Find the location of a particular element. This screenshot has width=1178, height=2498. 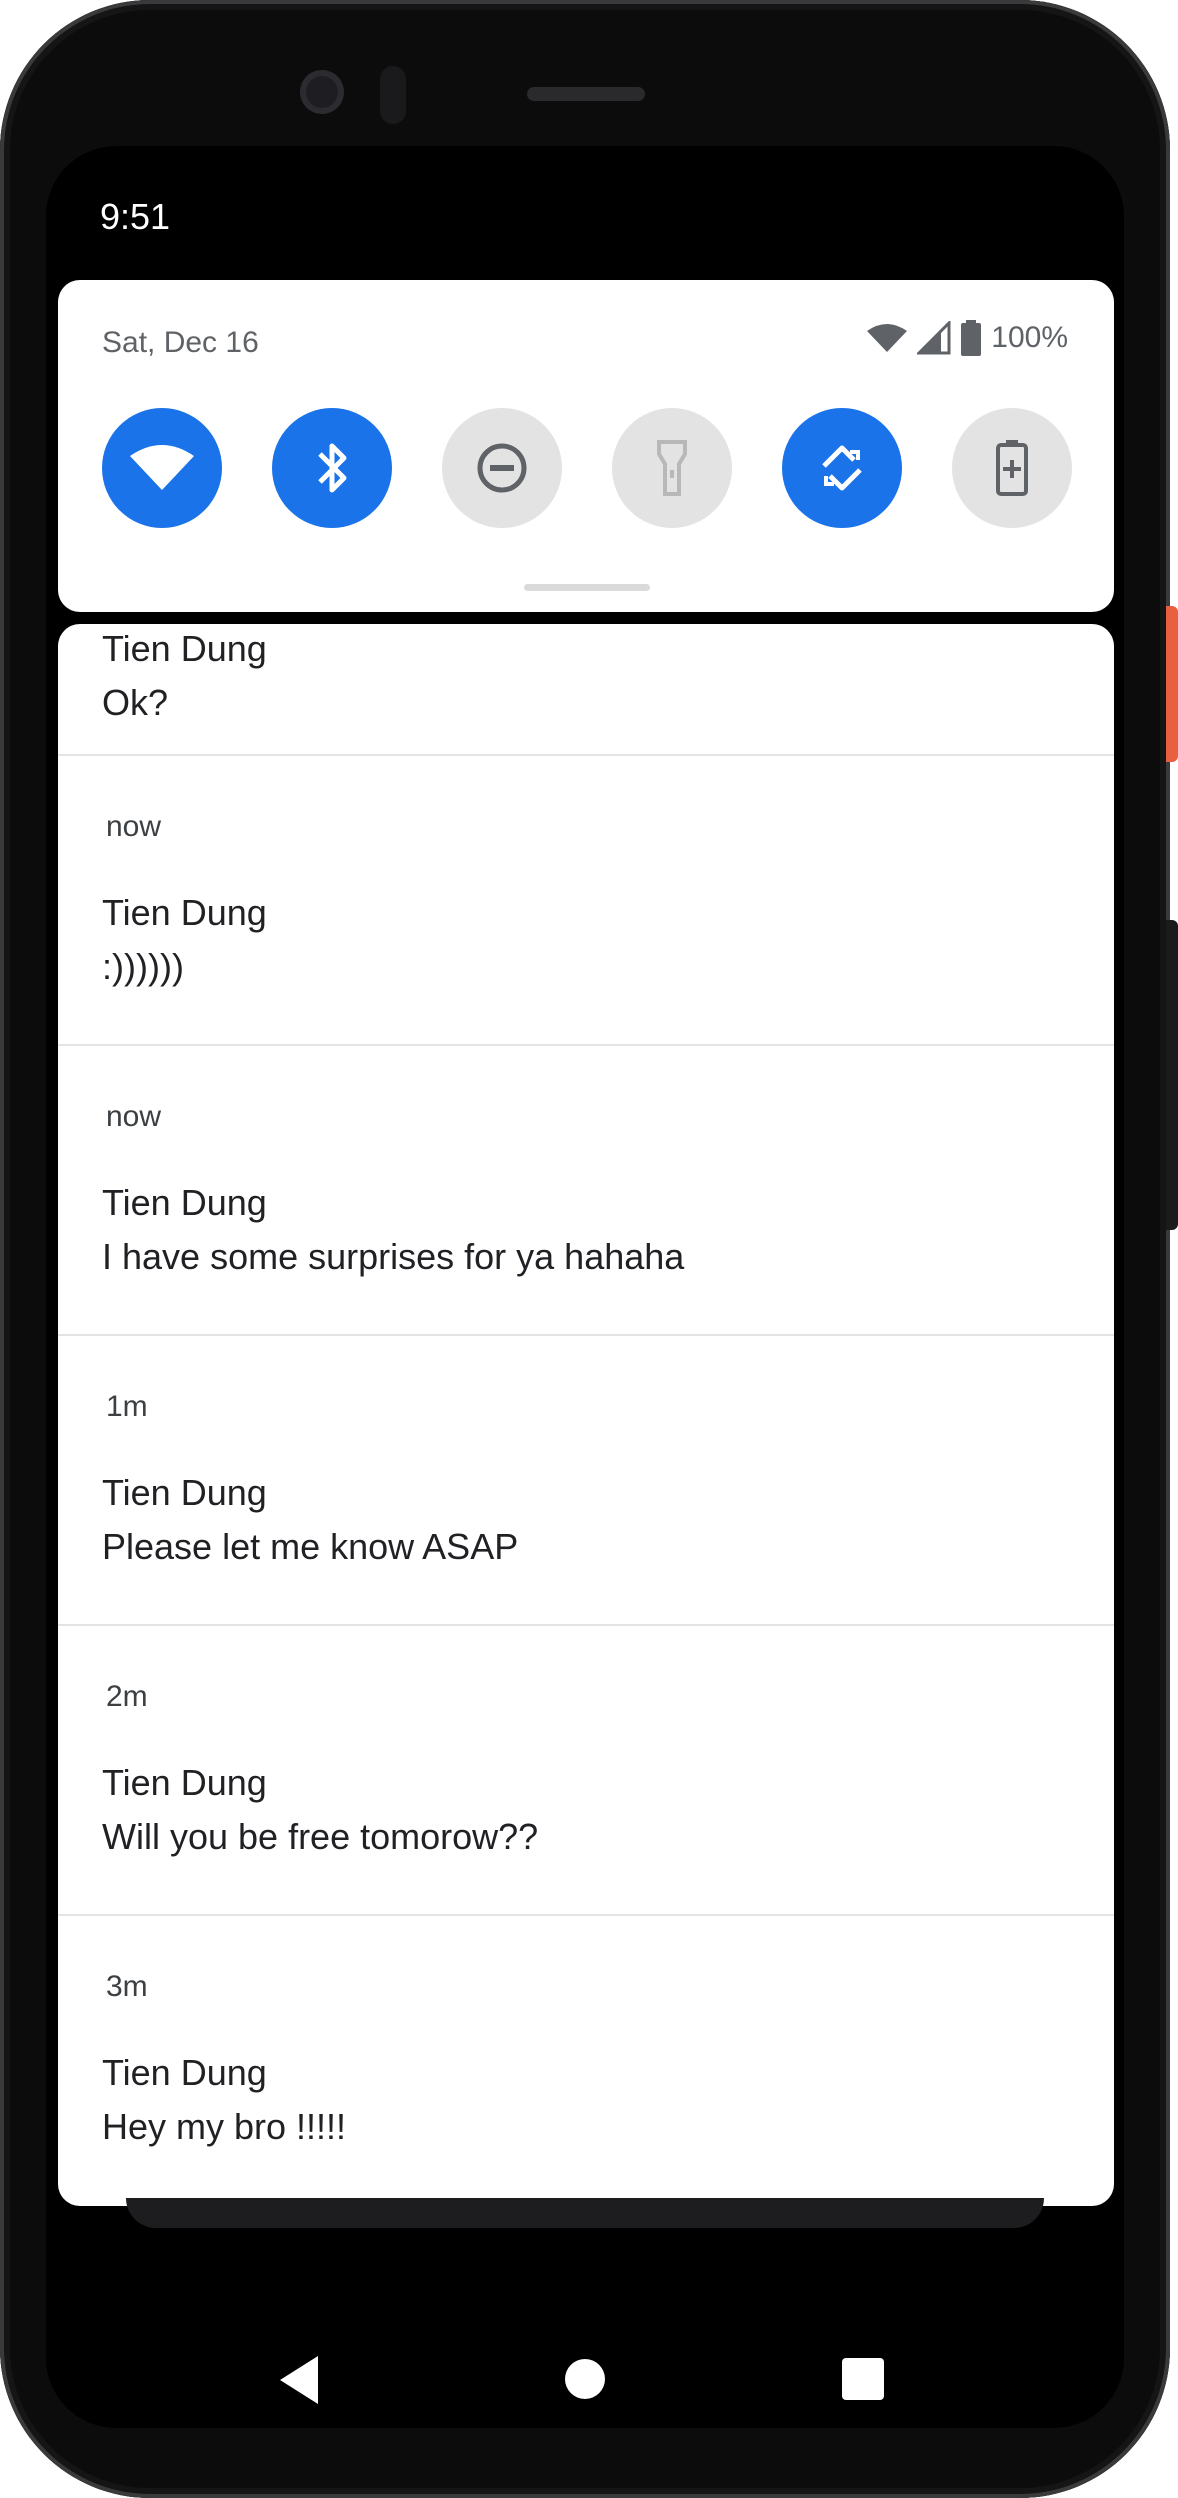

flashlight-icon is located at coordinates (672, 468).